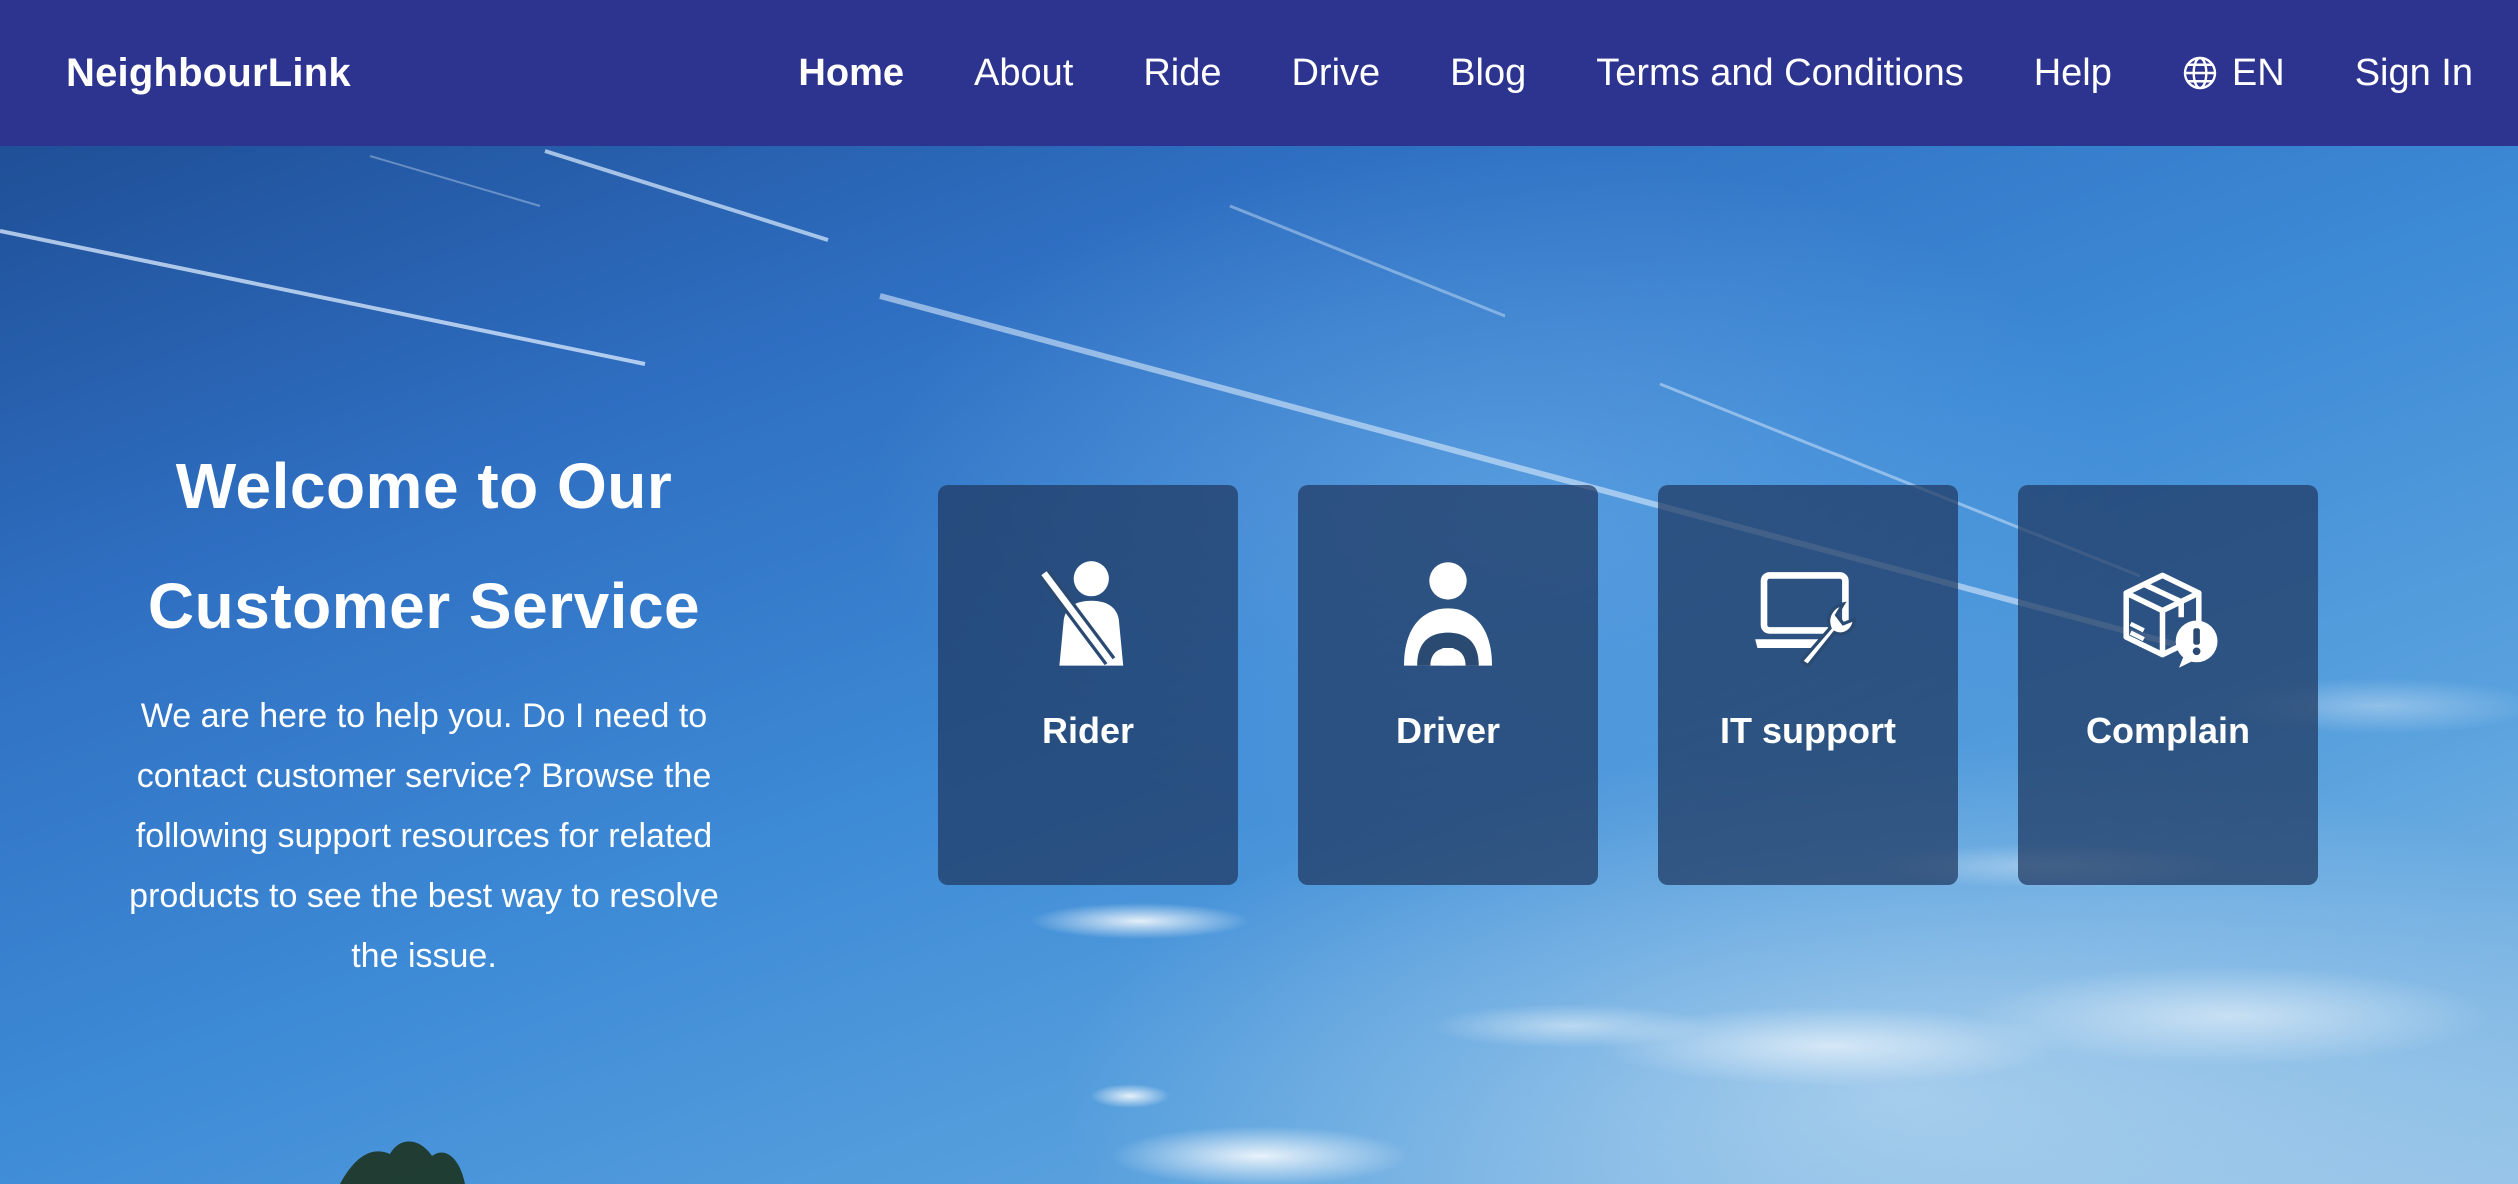 The width and height of the screenshot is (2518, 1184). I want to click on card-complain: Complain, so click(2168, 685).